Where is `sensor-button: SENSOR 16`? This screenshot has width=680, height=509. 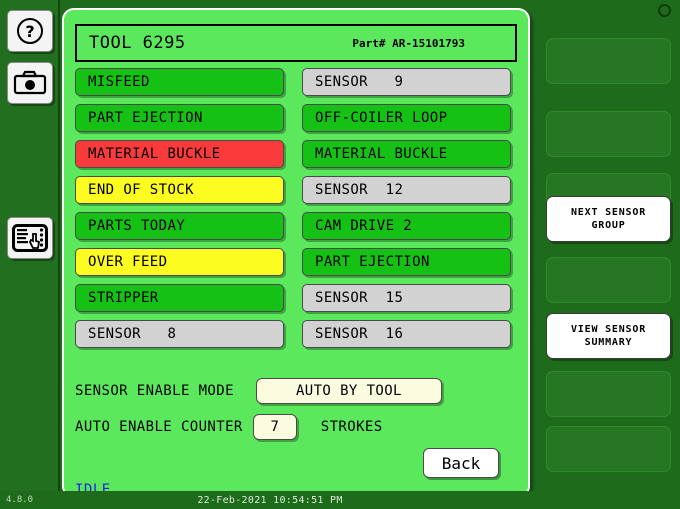
sensor-button: SENSOR 16 is located at coordinates (406, 334).